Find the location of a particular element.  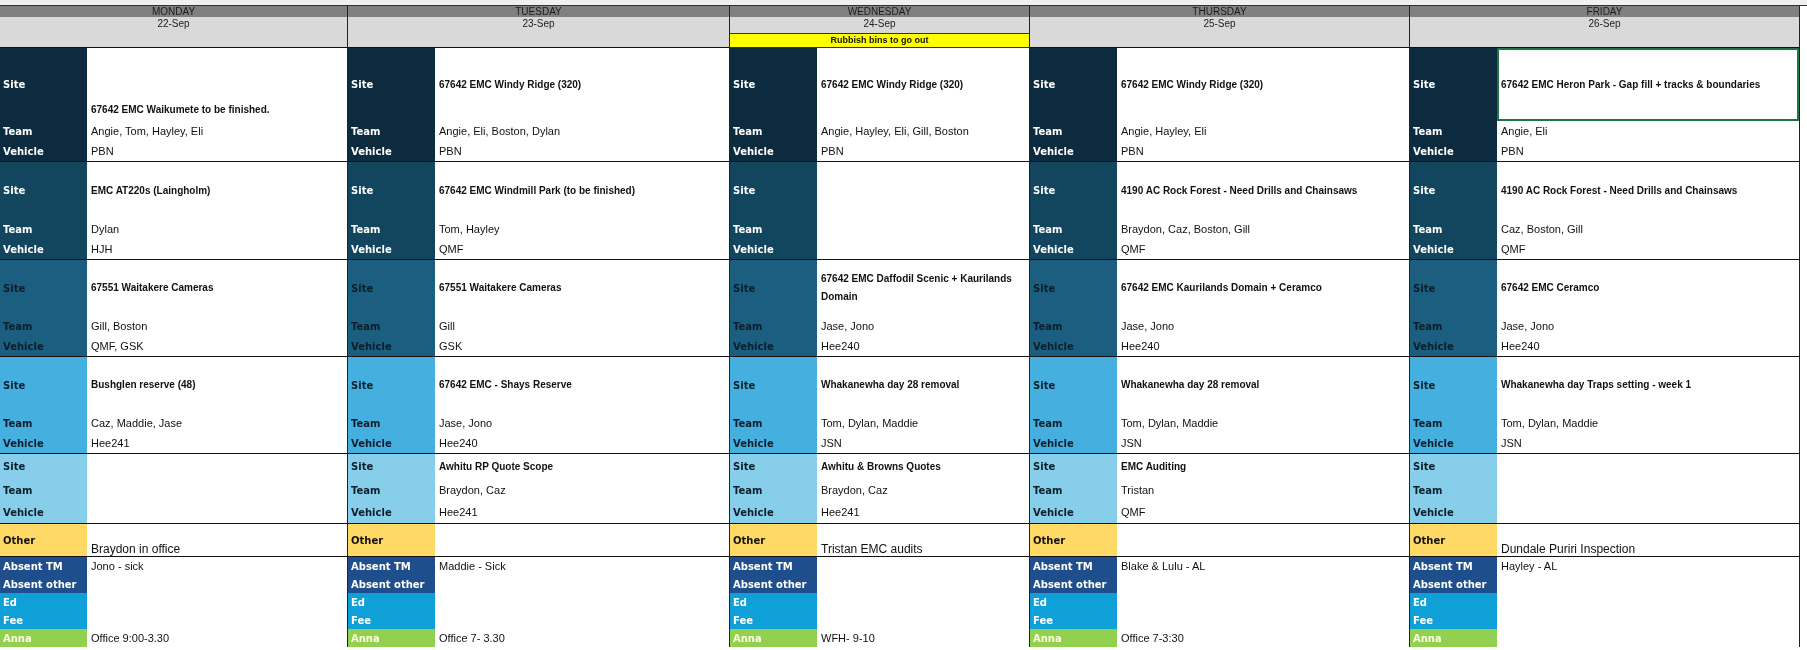

site-cell: Awhitu & Browns Quotes is located at coordinates (923, 466).